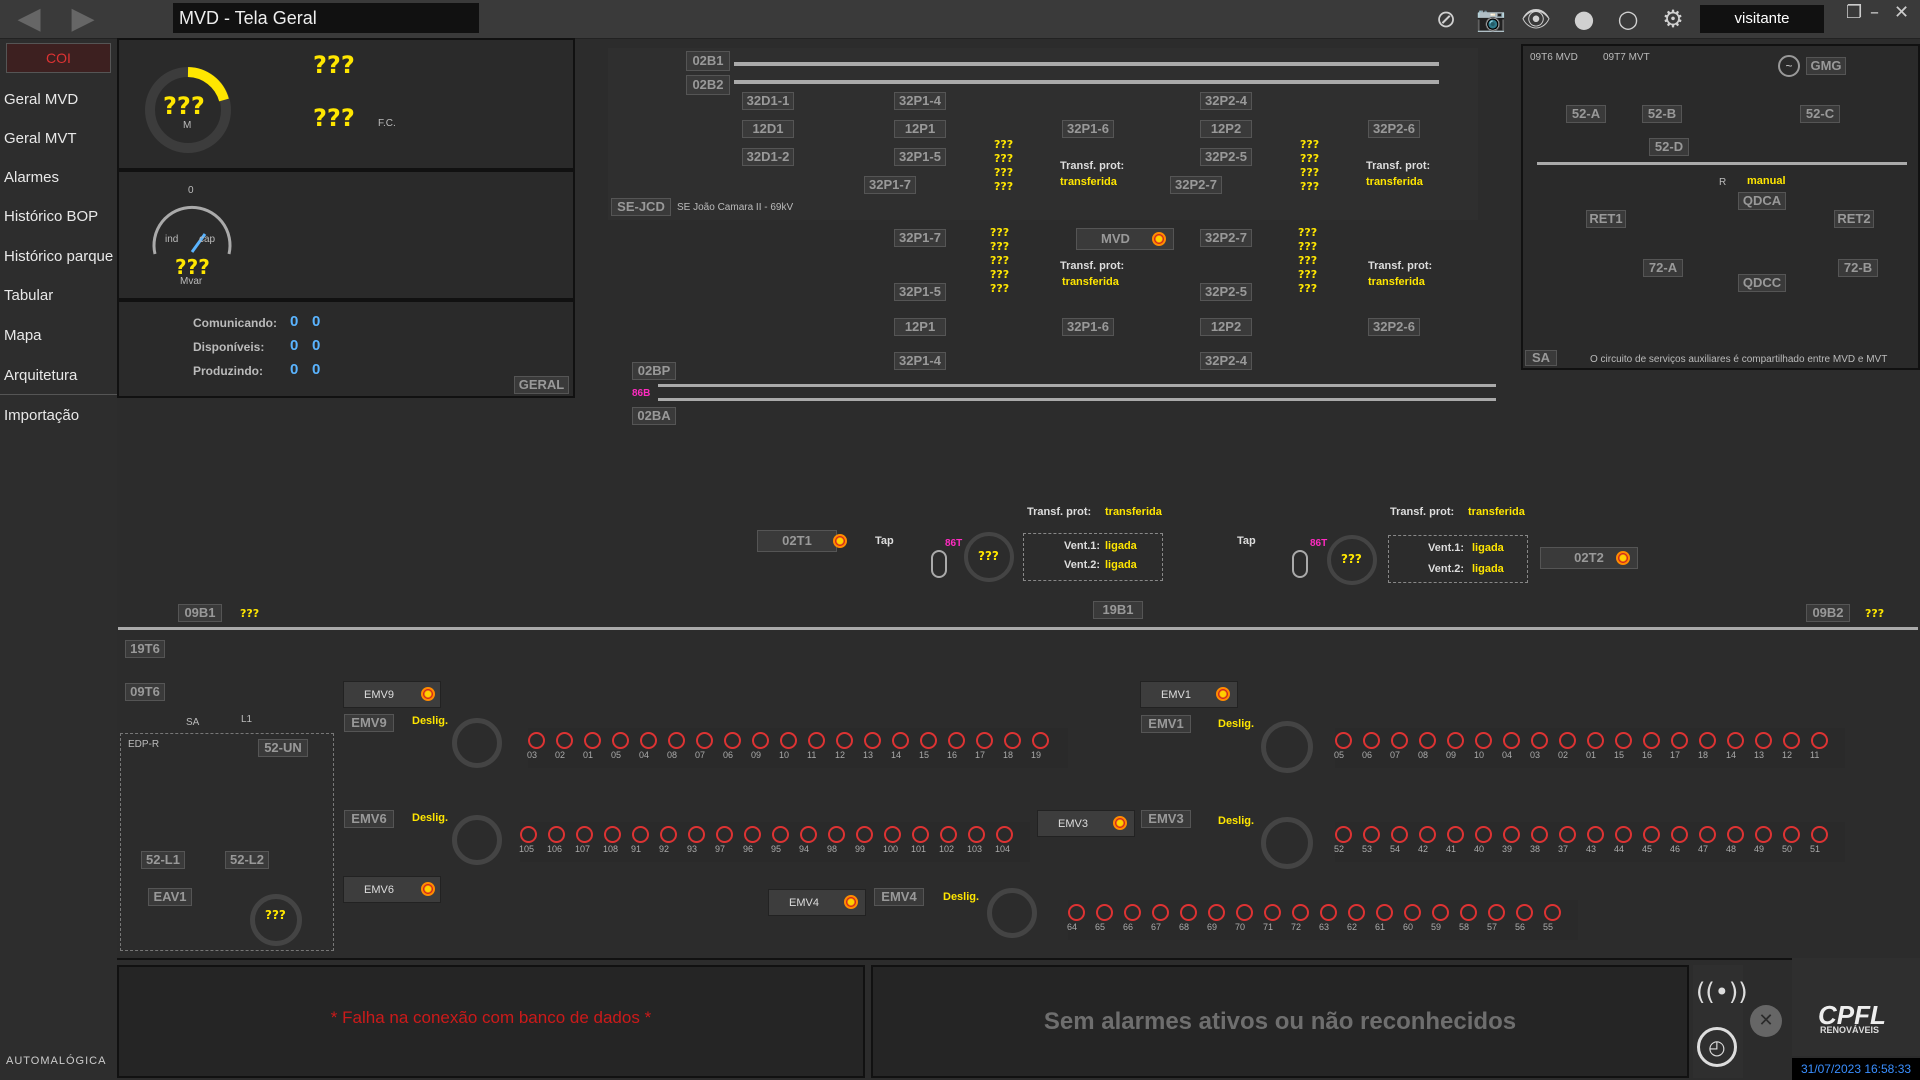 This screenshot has width=1920, height=1080. Describe the element at coordinates (1371, 840) in the screenshot. I see `turbine-icon: 53` at that location.